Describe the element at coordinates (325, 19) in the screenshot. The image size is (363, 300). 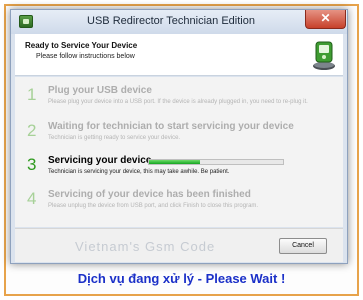
I see `close-button: ✕` at that location.